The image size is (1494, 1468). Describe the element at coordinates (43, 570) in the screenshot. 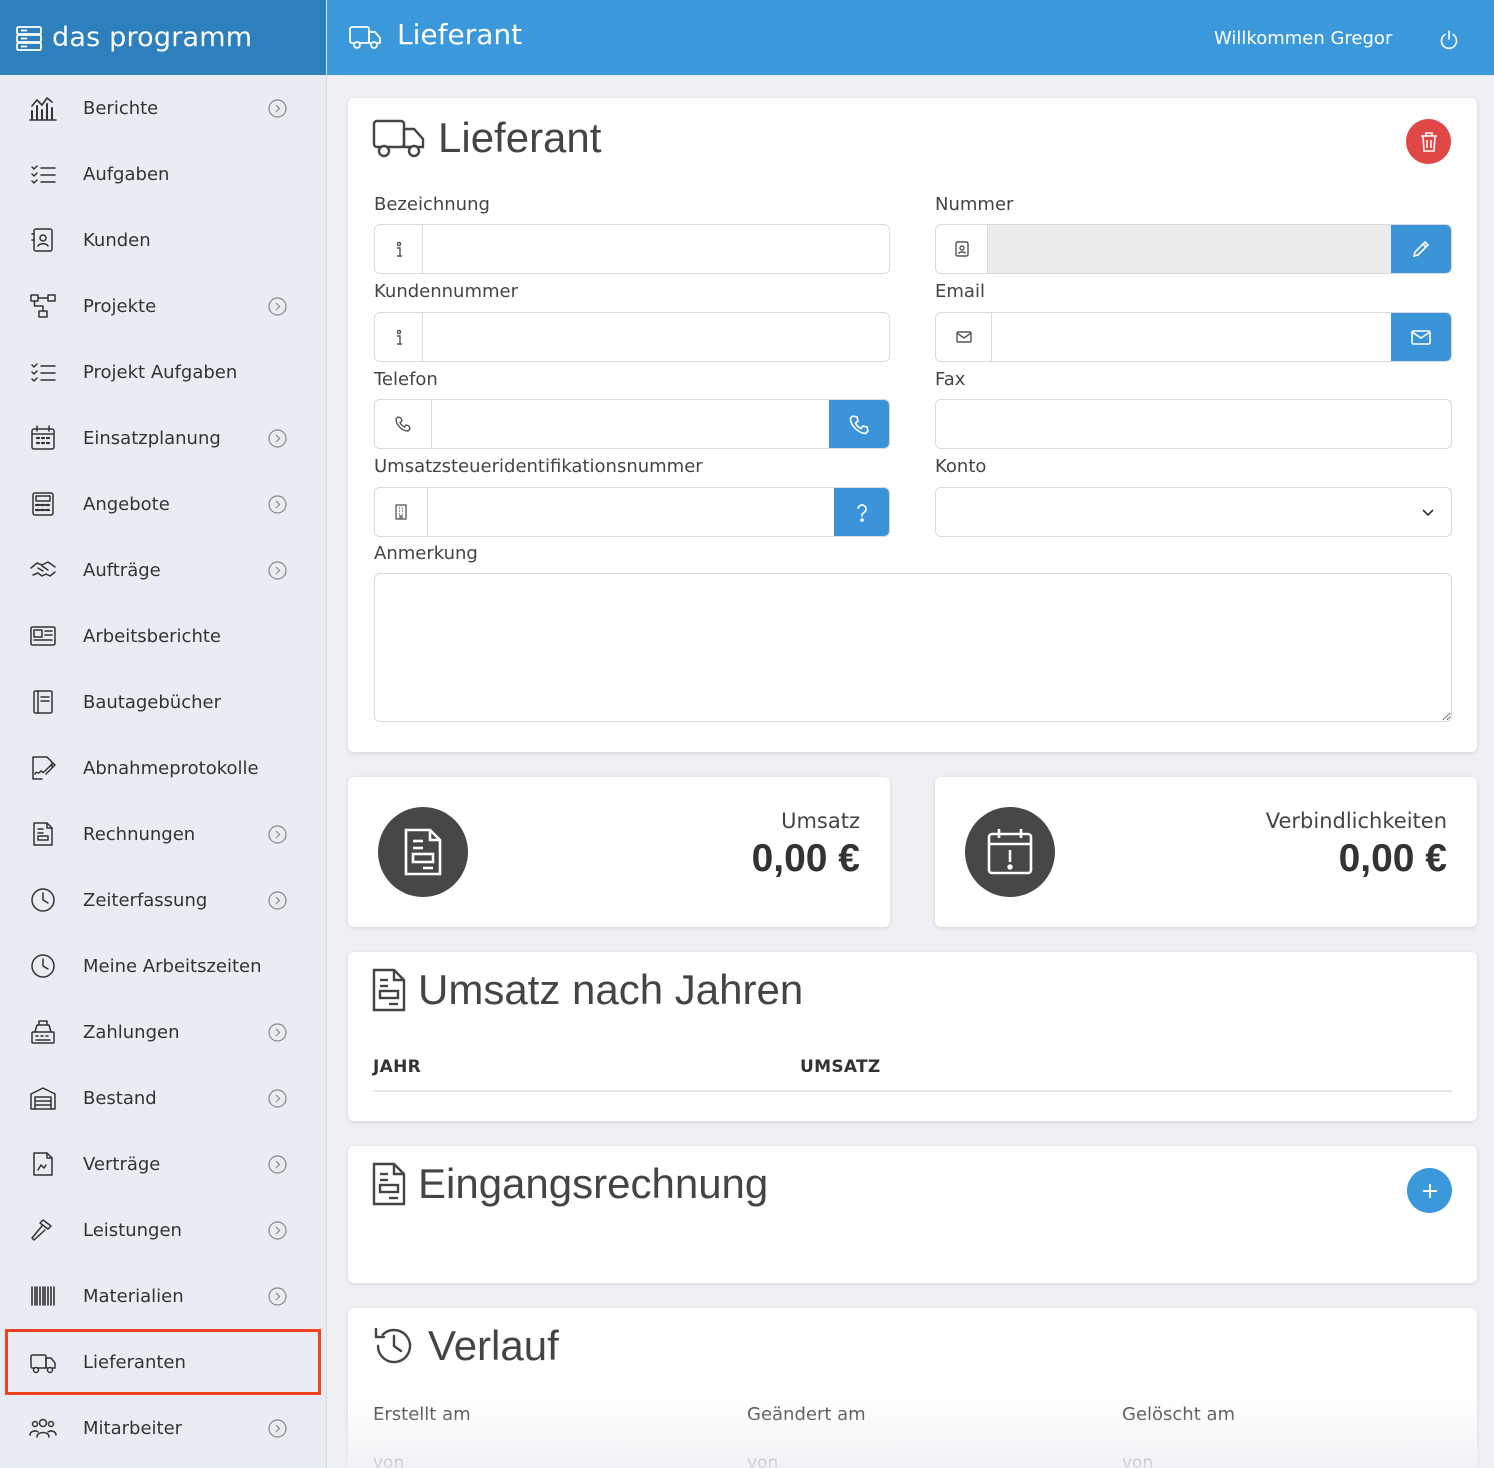

I see `handshake-icon` at that location.